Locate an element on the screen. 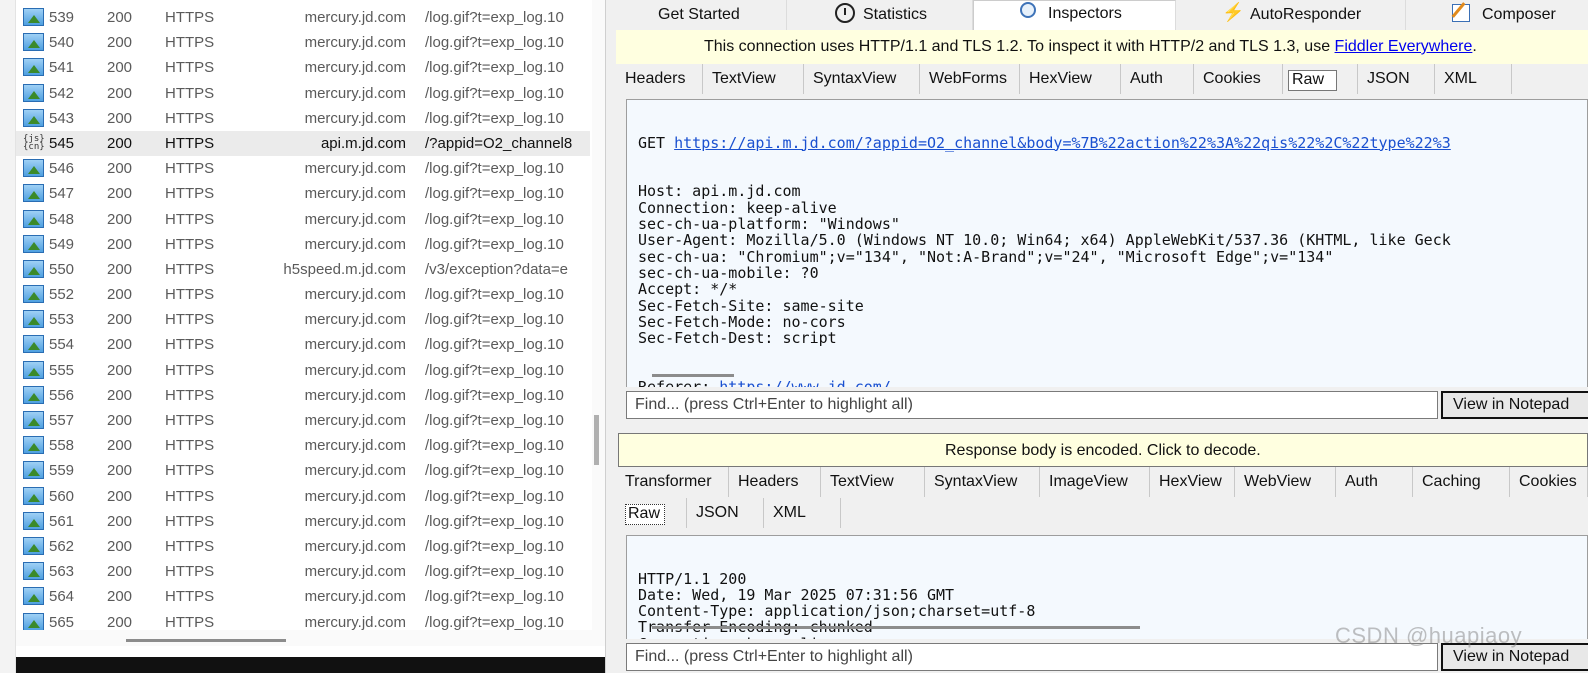 The image size is (1588, 673). tab-statistics: Statistics is located at coordinates (880, 15).